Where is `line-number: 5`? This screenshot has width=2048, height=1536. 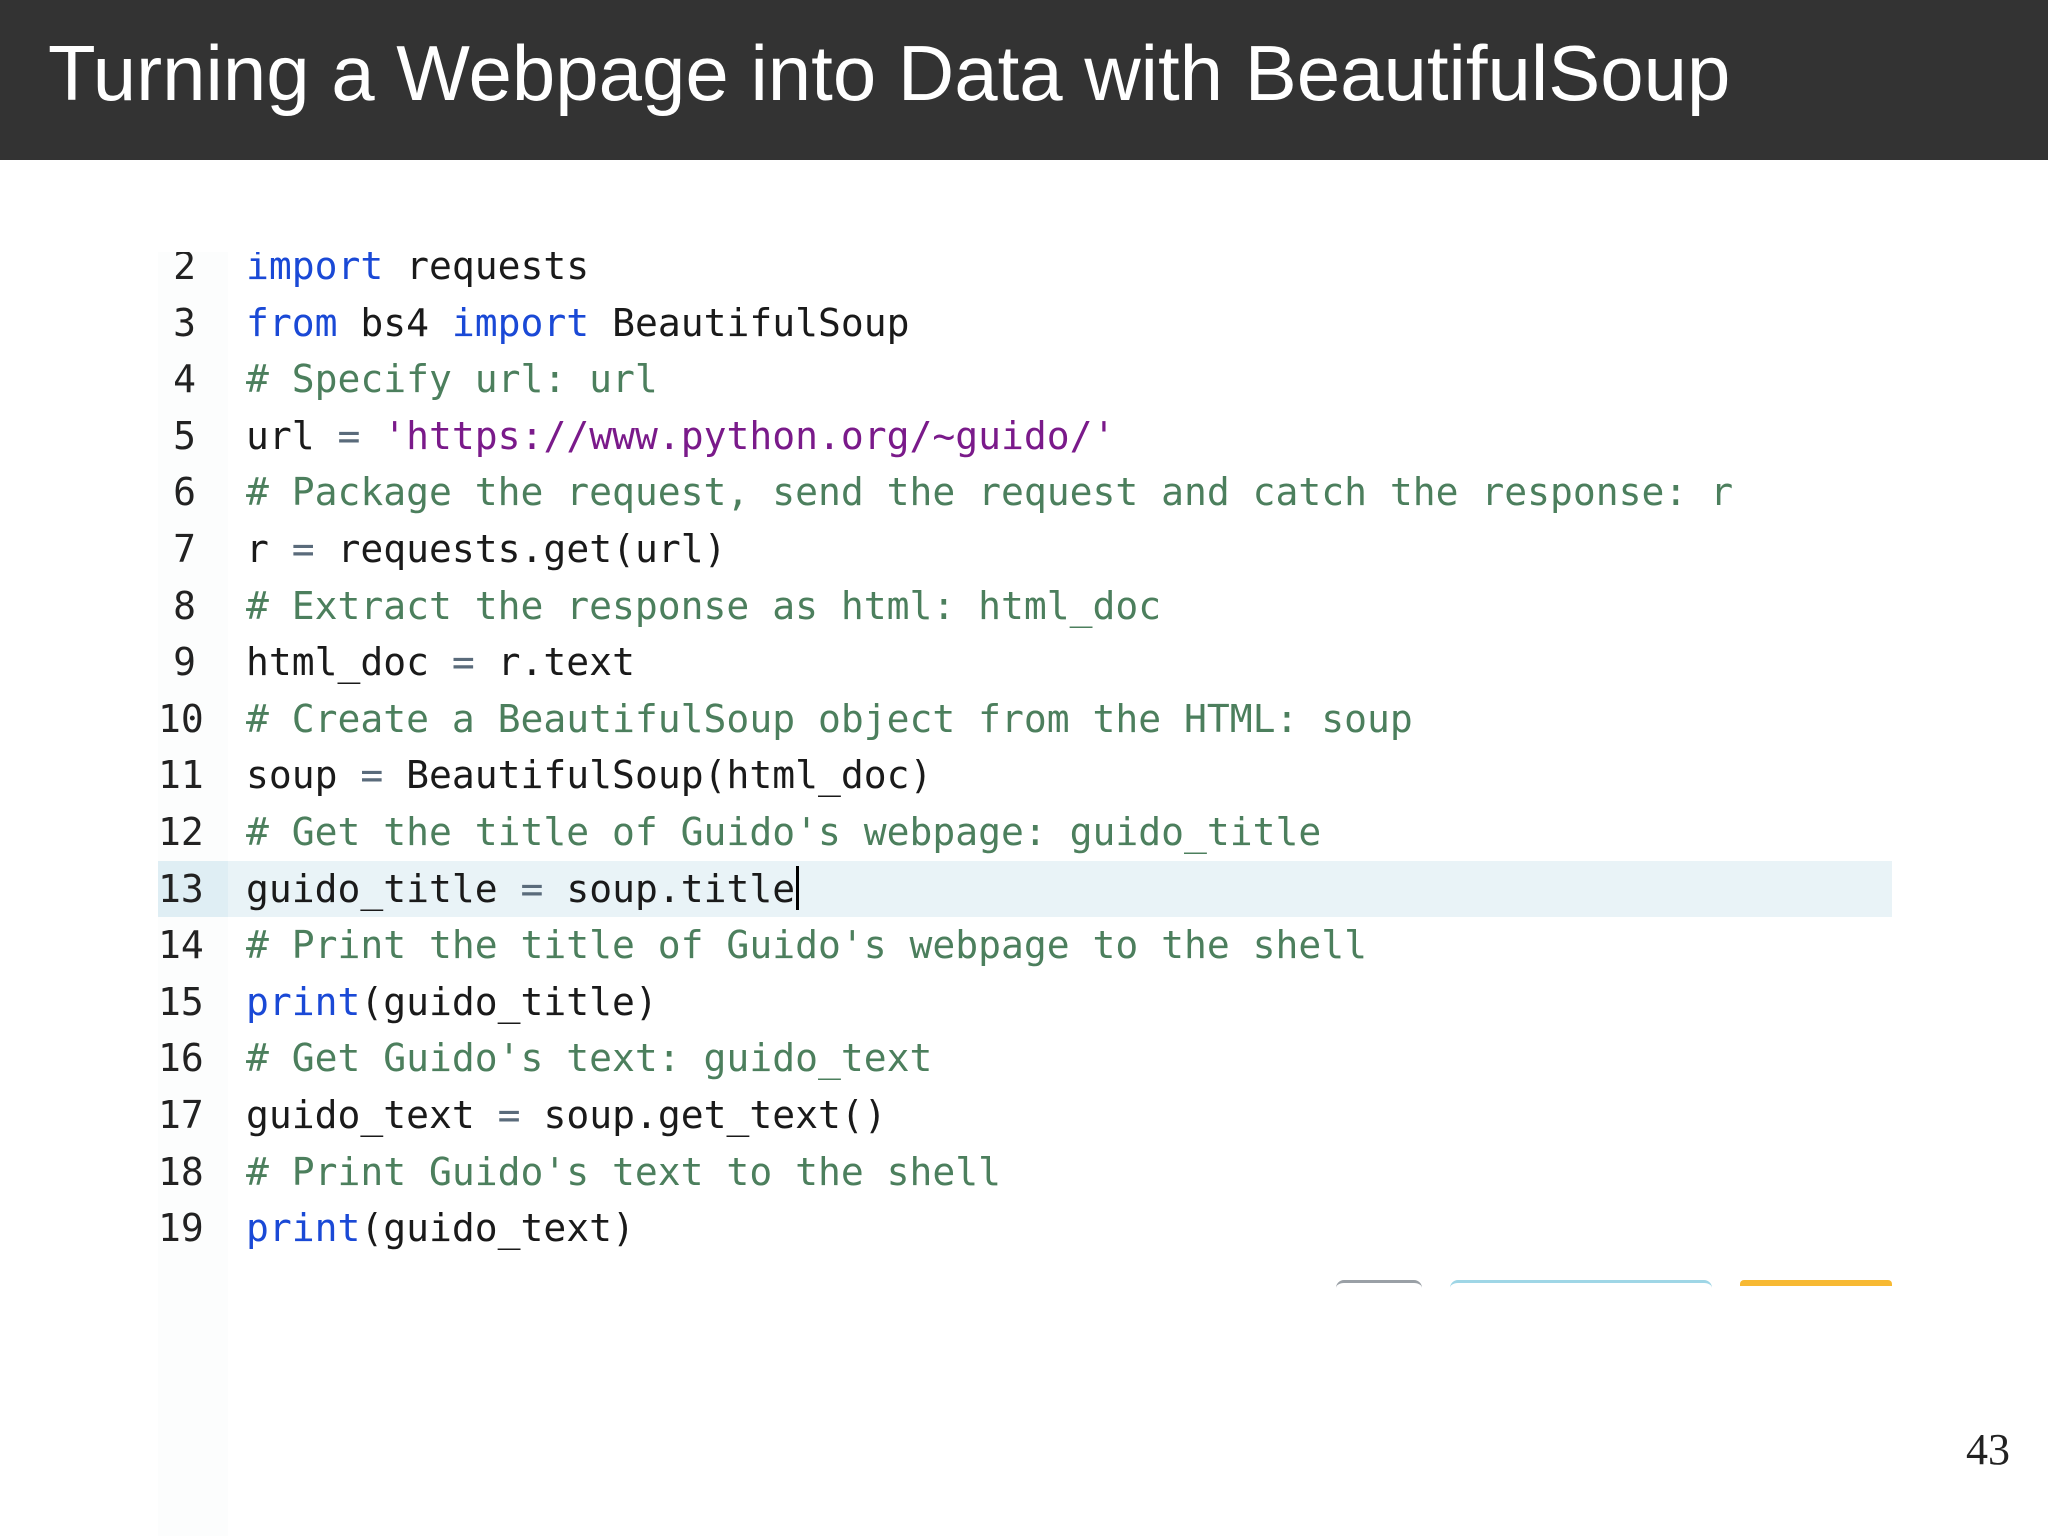
line-number: 5 is located at coordinates (184, 435).